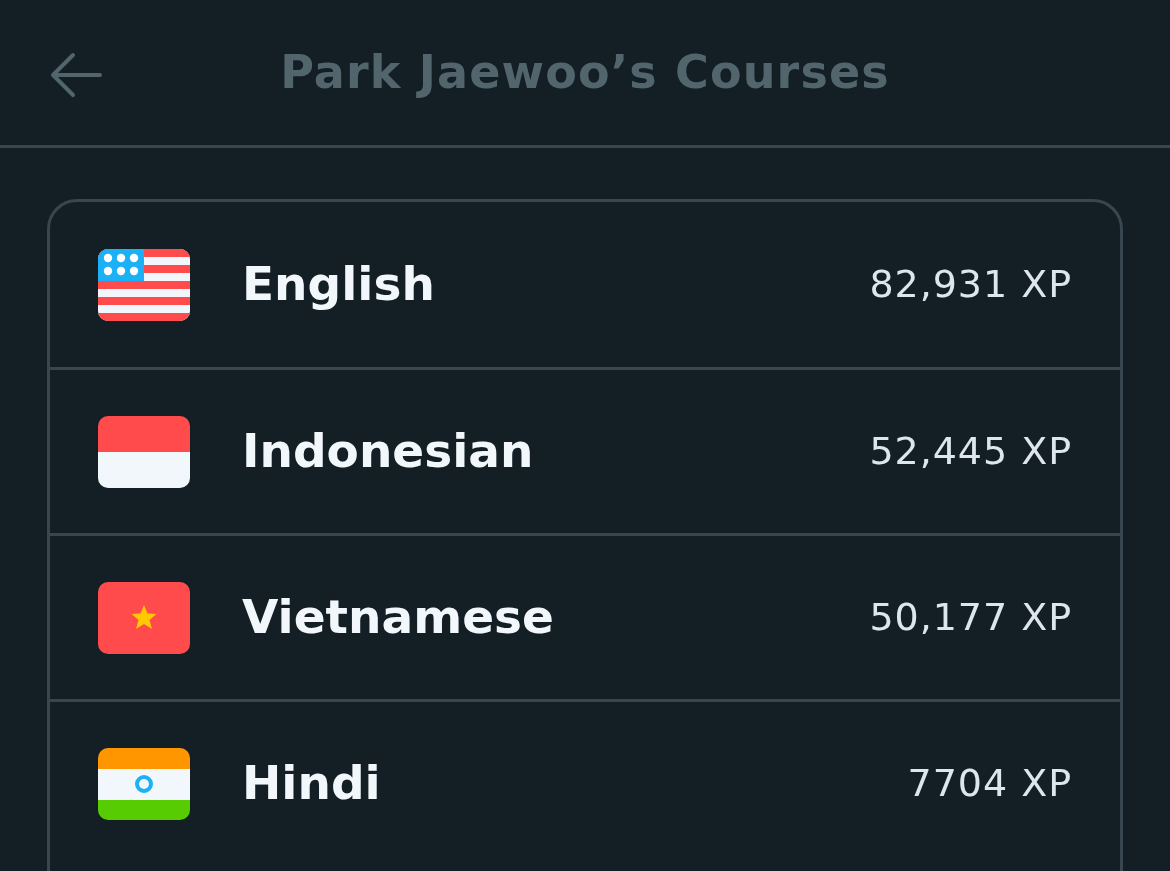  I want to click on course-name: Vietnamese, so click(398, 617).